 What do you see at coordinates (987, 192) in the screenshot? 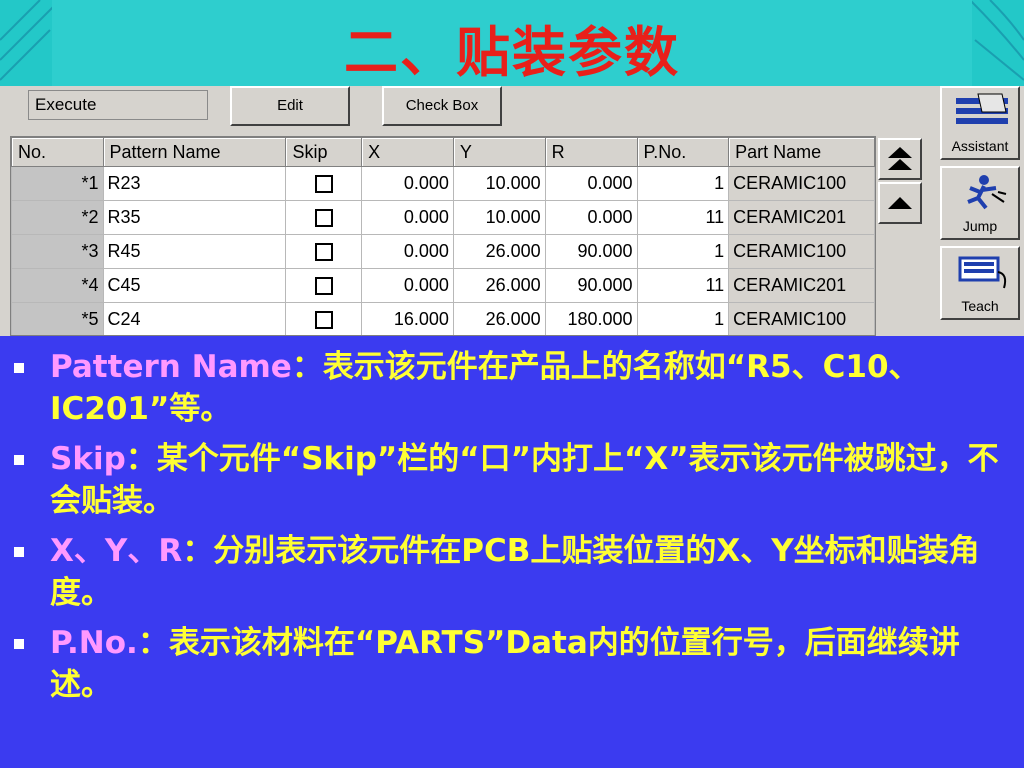
I see `jump-icon` at bounding box center [987, 192].